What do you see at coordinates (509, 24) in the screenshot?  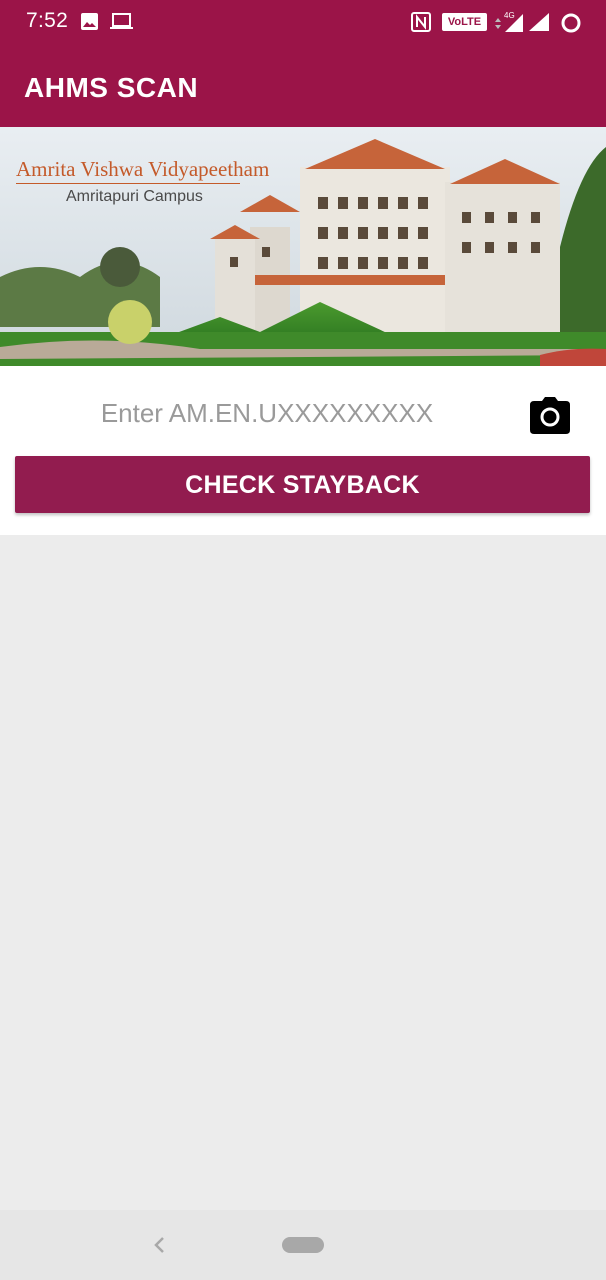 I see `signal-4g-icon: 4G` at bounding box center [509, 24].